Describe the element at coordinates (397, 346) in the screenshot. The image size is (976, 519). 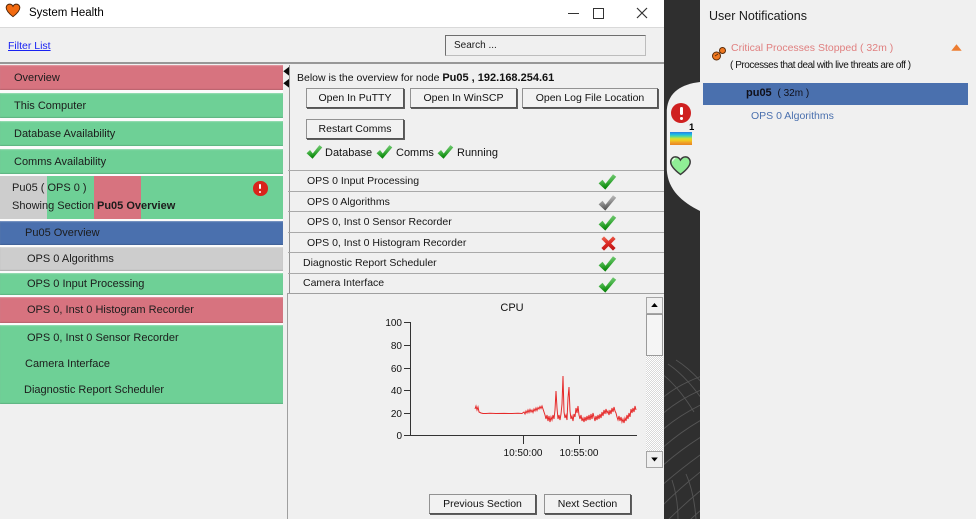
I see `svg-text: 80` at that location.